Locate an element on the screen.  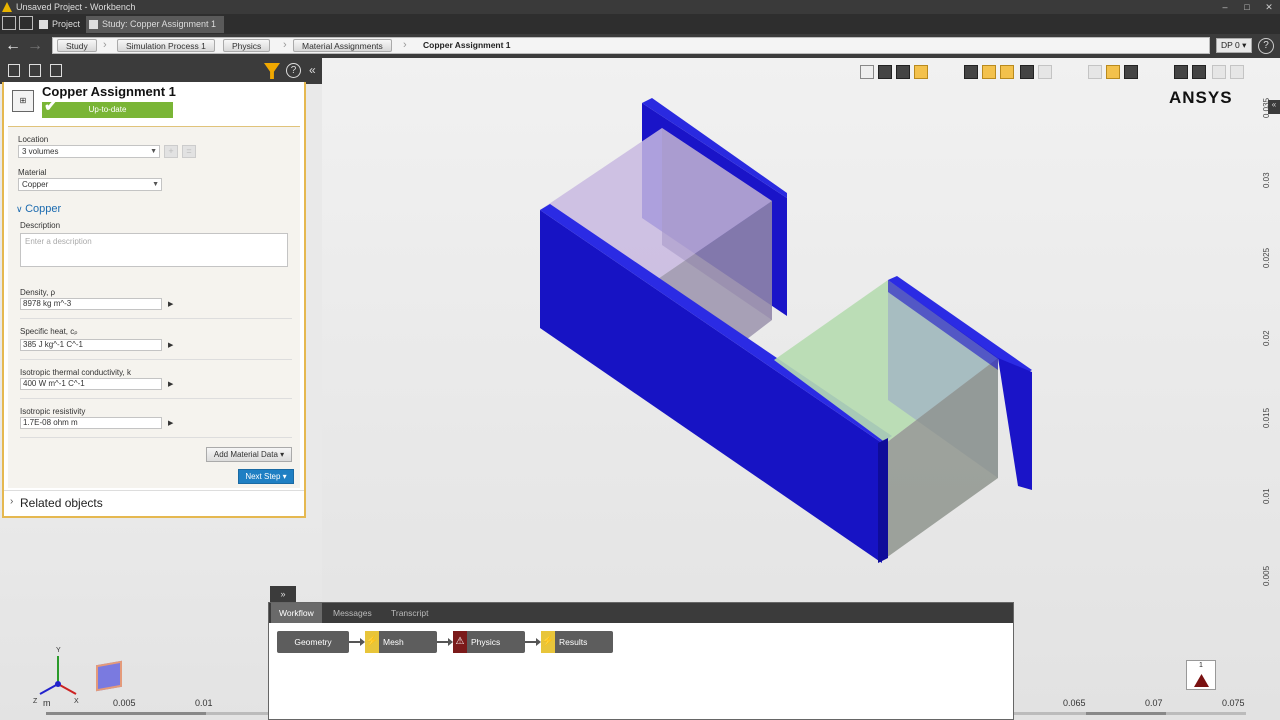
add-material-data-button: Add Material Data ▾ is located at coordinates (249, 454).